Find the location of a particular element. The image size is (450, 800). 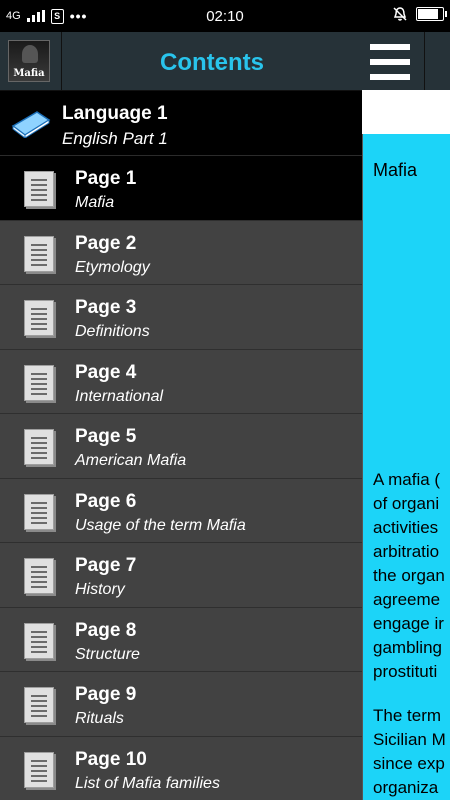

drawer-item-title: Page 8 is located at coordinates (106, 630).